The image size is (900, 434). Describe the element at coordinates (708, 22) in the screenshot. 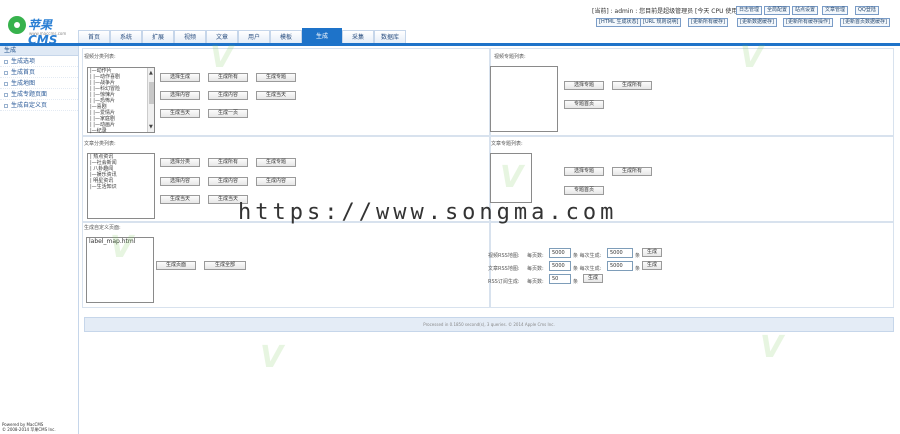

I see `status-link-2: [更新所有缓存]` at that location.